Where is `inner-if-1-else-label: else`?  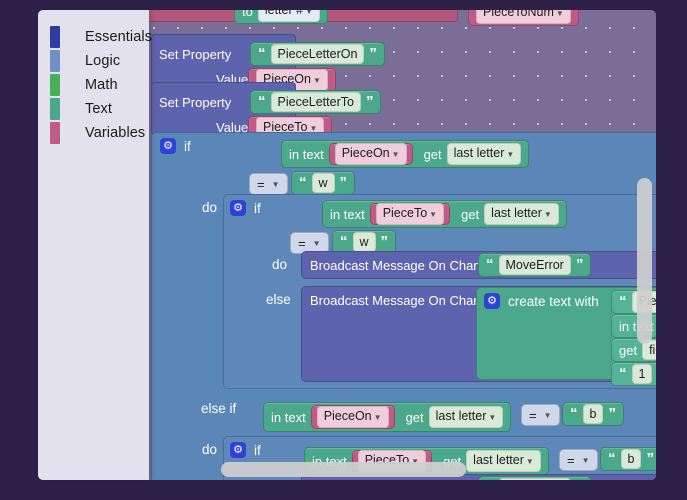 inner-if-1-else-label: else is located at coordinates (278, 299).